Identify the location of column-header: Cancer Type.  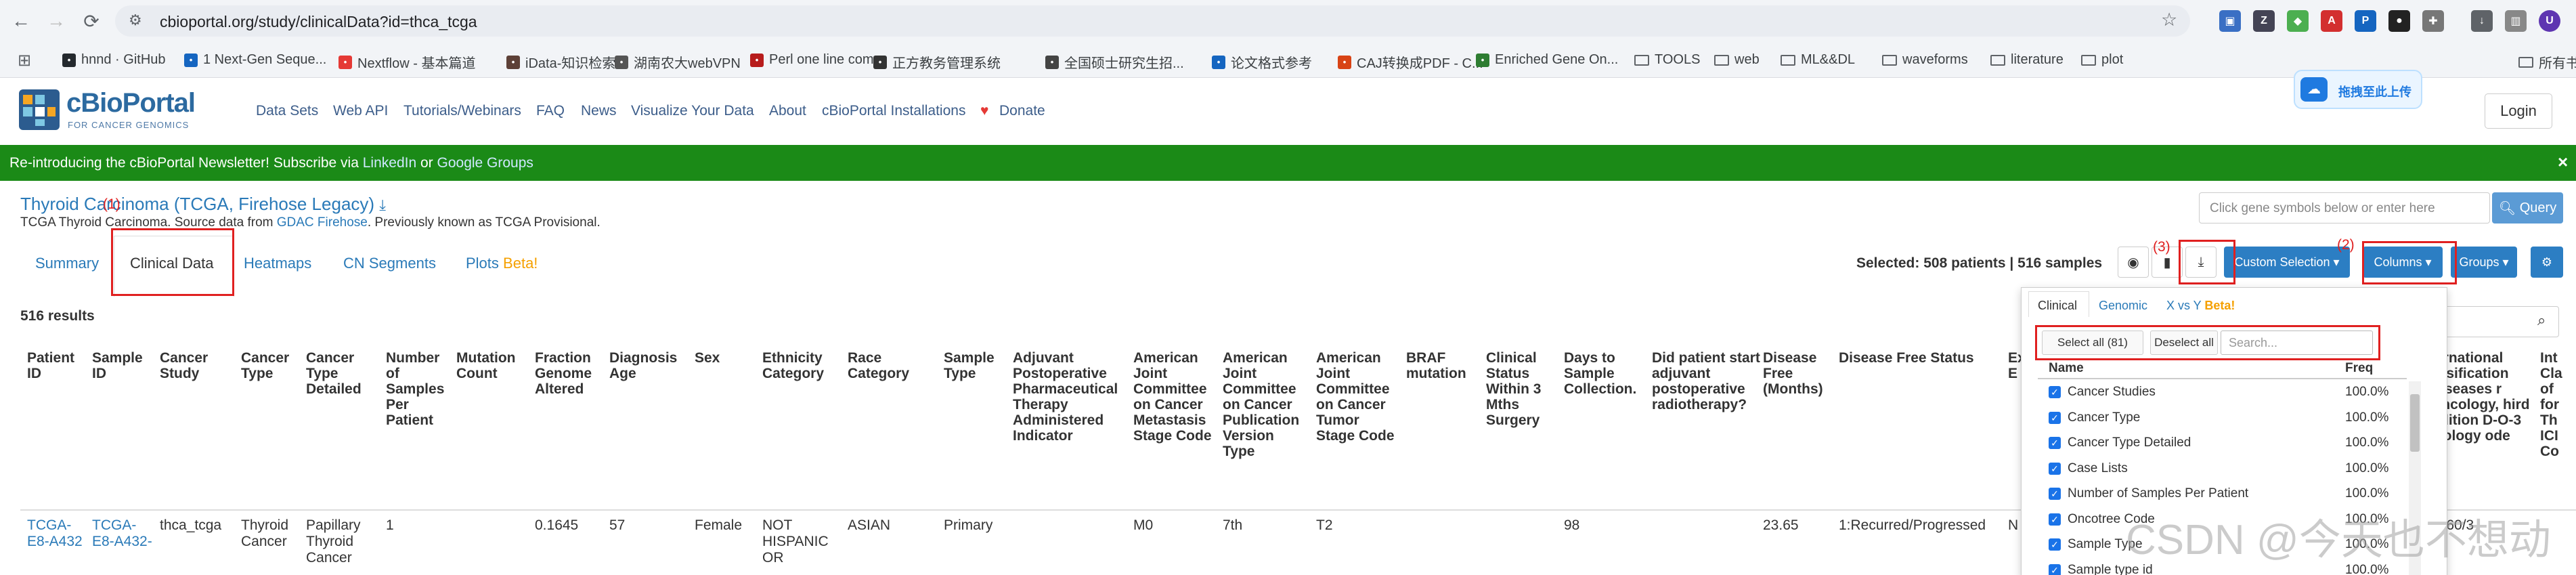
(271, 366).